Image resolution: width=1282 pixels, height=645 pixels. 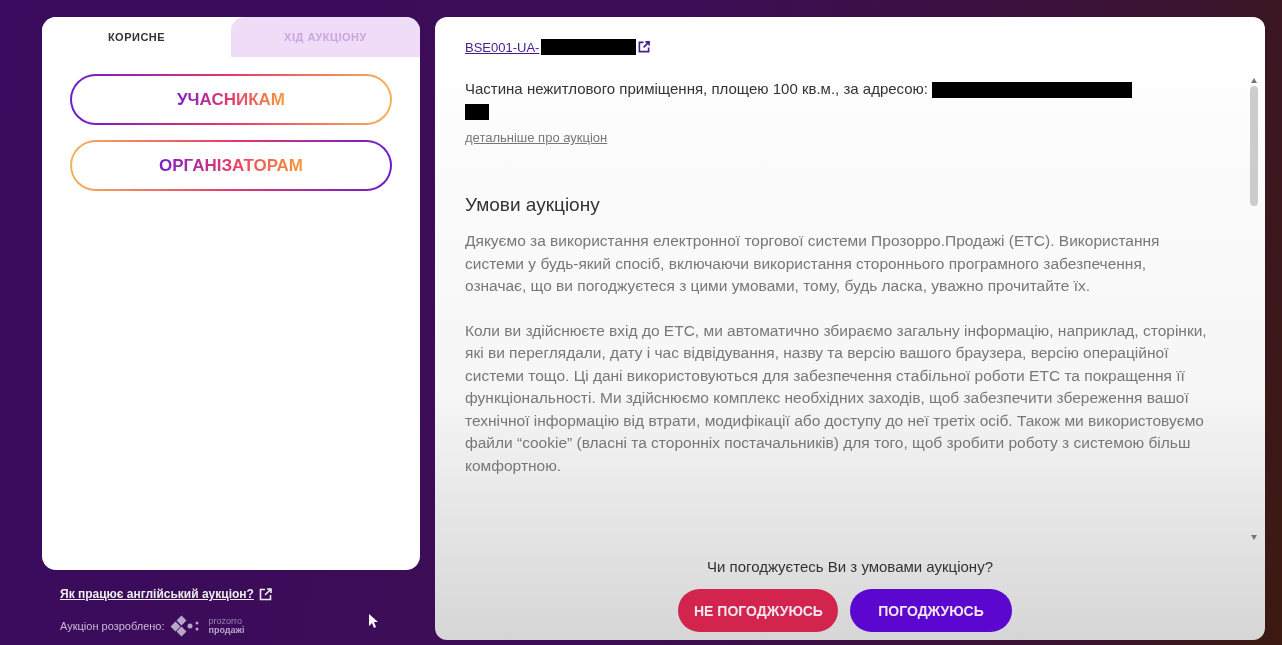 What do you see at coordinates (836, 398) in the screenshot?
I see `terms-paragraph: Коли ви здійснюєте вхід до ЕТС, ми автоматично збираємо загальну інформацію, наприклад, сторінки, які ви переглядали, дату і час відвідування, назву та версію вашого браузера, версію операційної системи тощо. Ці дані використовуються для забезпечення стабільної роботи ЕТС та покращення її функціональності. Ми здійснюємо комплекс необхідних заходів, щоб забезпечити збереження вашої технічної інформацію від втрати, модифікації або доступу до неї третіх осіб. Також ми використовуємо файли “cookie” (власні та сторонніх постачальників) для того, щоб зробити роботу з системою більш комфортною.` at bounding box center [836, 398].